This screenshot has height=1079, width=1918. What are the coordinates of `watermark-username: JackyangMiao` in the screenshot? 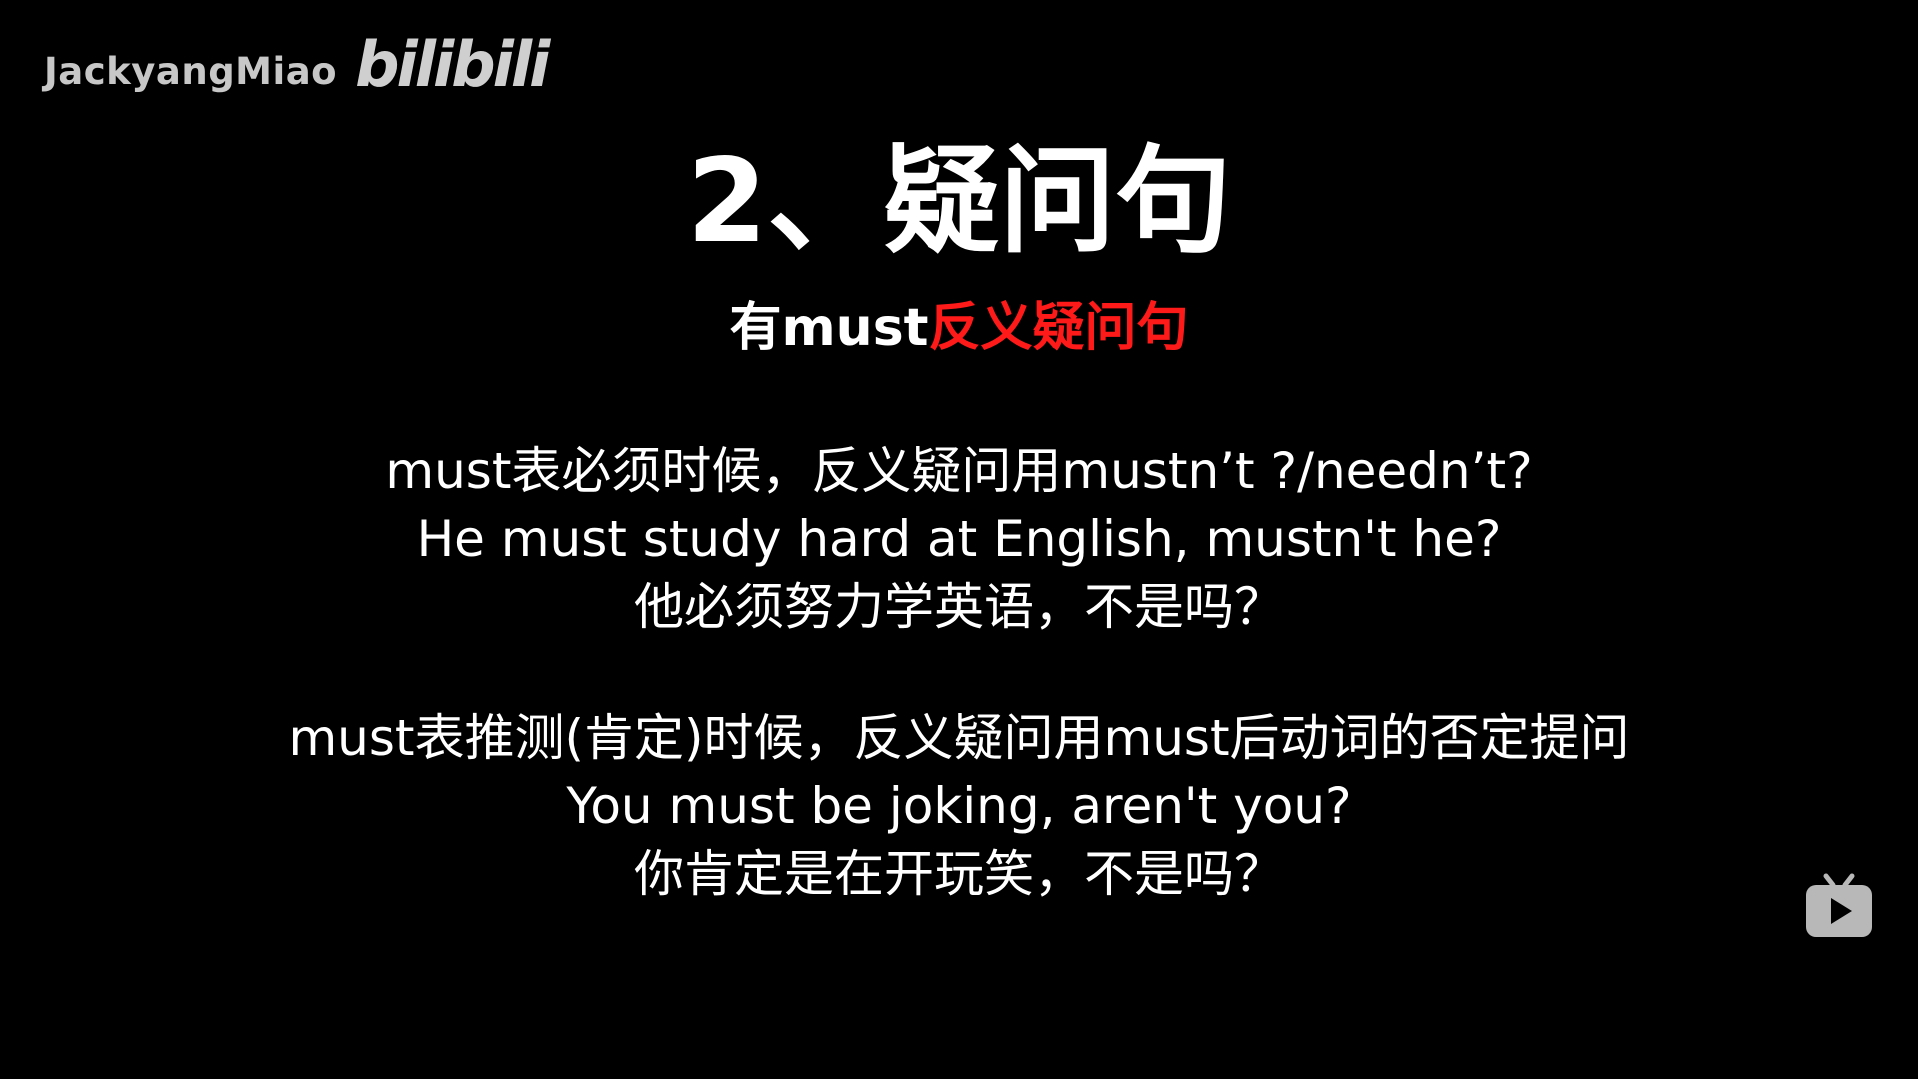 It's located at (191, 71).